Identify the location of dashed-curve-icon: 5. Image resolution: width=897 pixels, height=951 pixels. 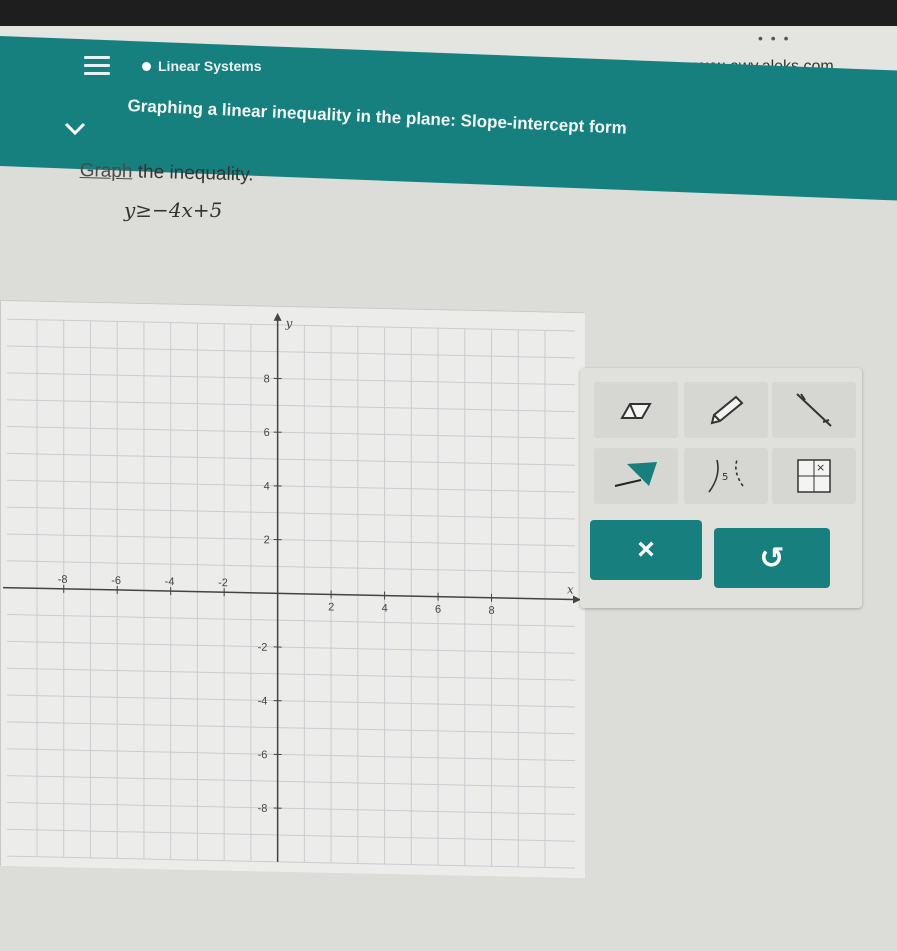
(726, 476).